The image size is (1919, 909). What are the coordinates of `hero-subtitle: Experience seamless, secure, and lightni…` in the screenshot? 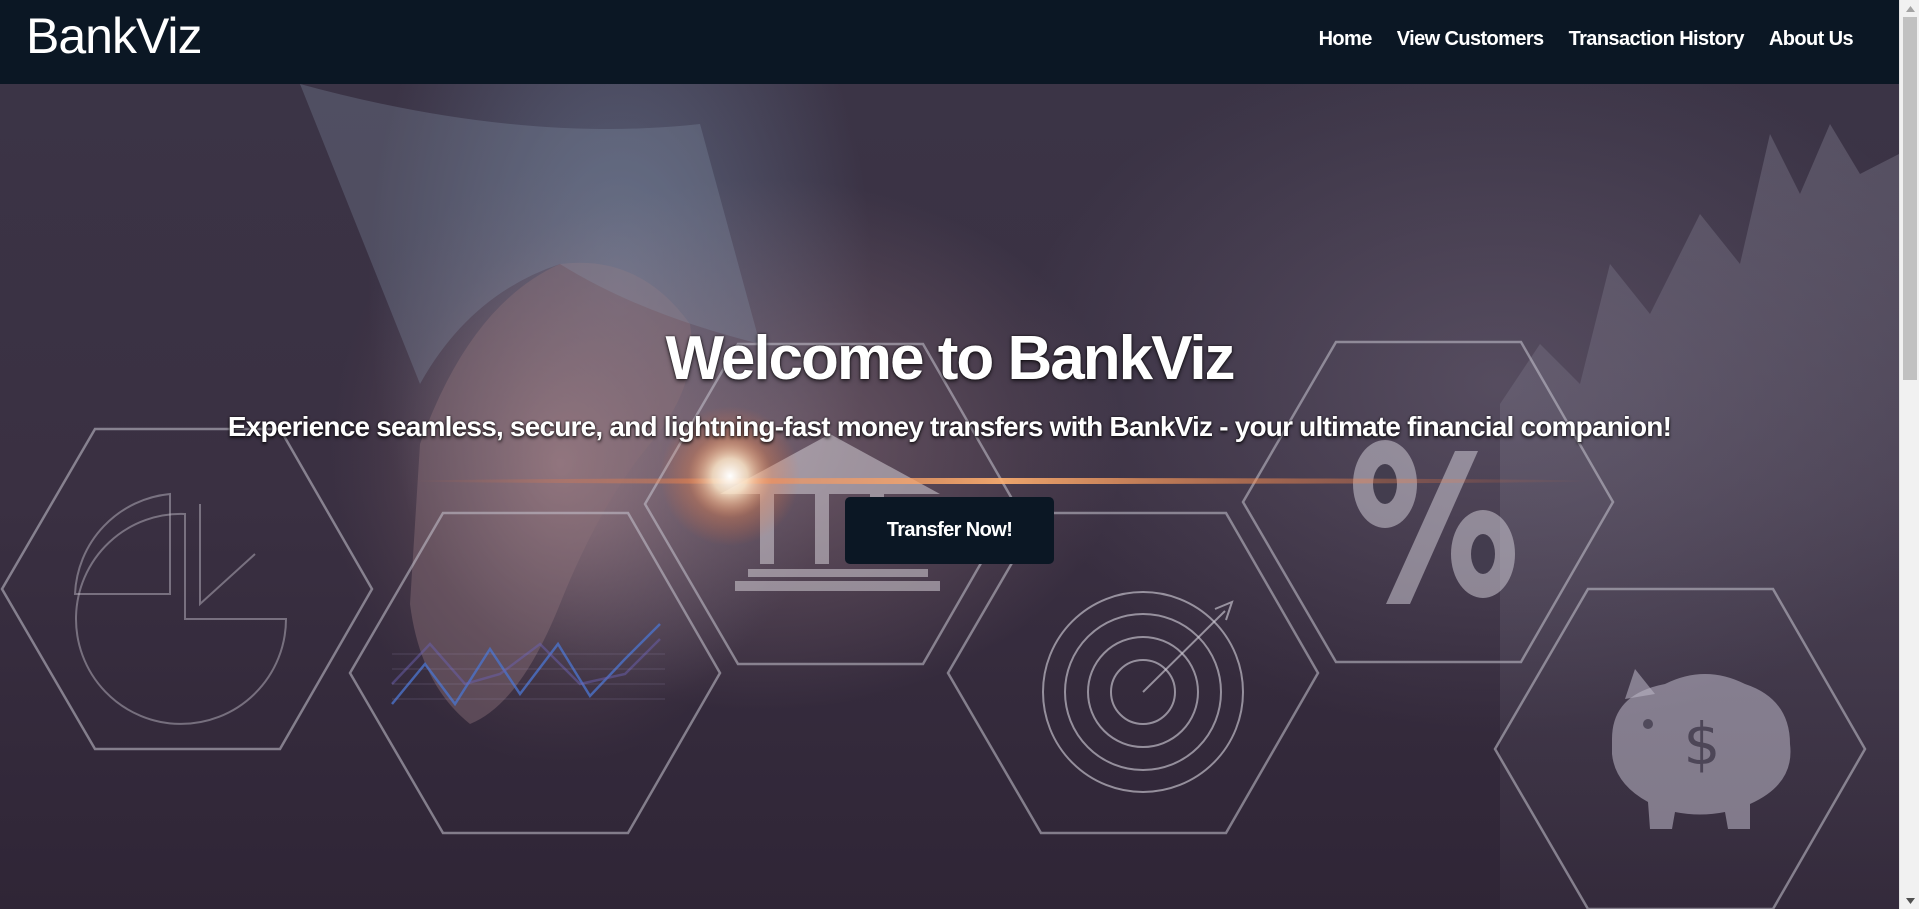 It's located at (949, 426).